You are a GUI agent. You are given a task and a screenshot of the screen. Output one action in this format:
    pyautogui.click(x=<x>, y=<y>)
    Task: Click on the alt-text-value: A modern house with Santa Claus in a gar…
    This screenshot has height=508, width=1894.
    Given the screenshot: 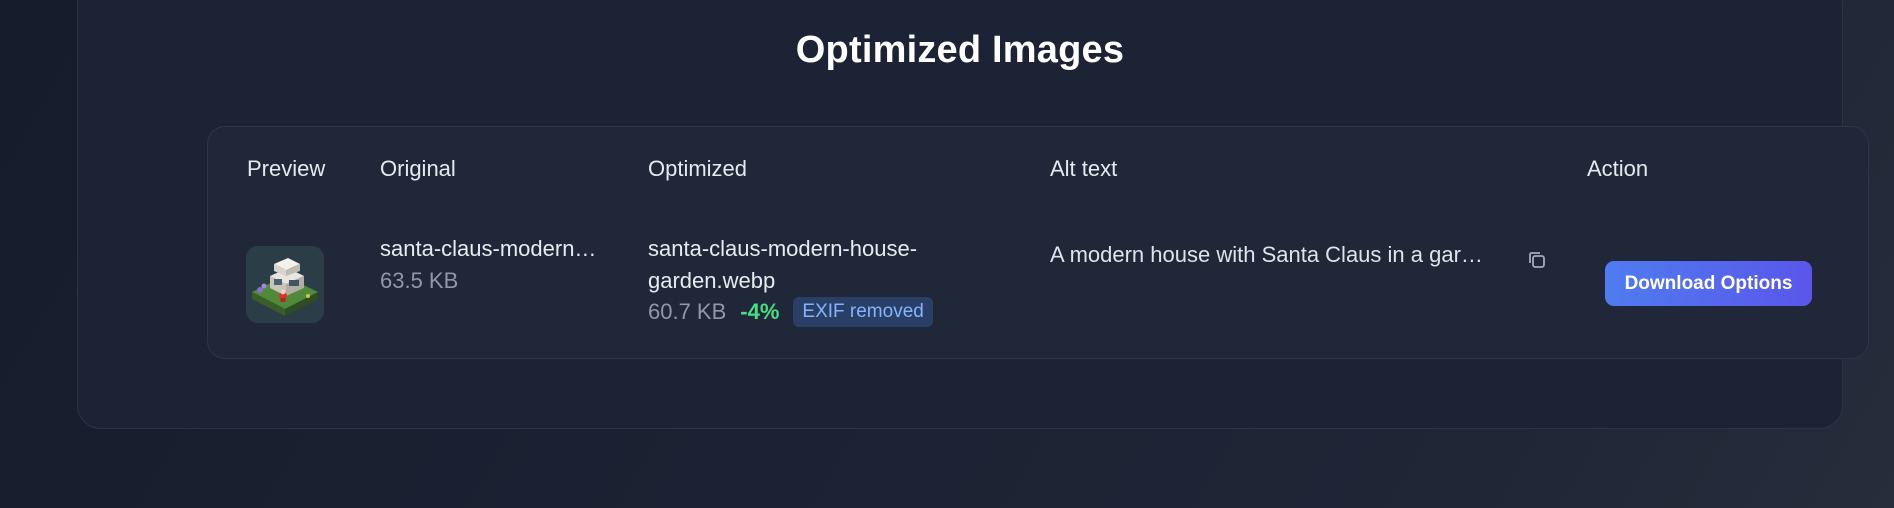 What is the action you would take?
    pyautogui.click(x=1266, y=254)
    